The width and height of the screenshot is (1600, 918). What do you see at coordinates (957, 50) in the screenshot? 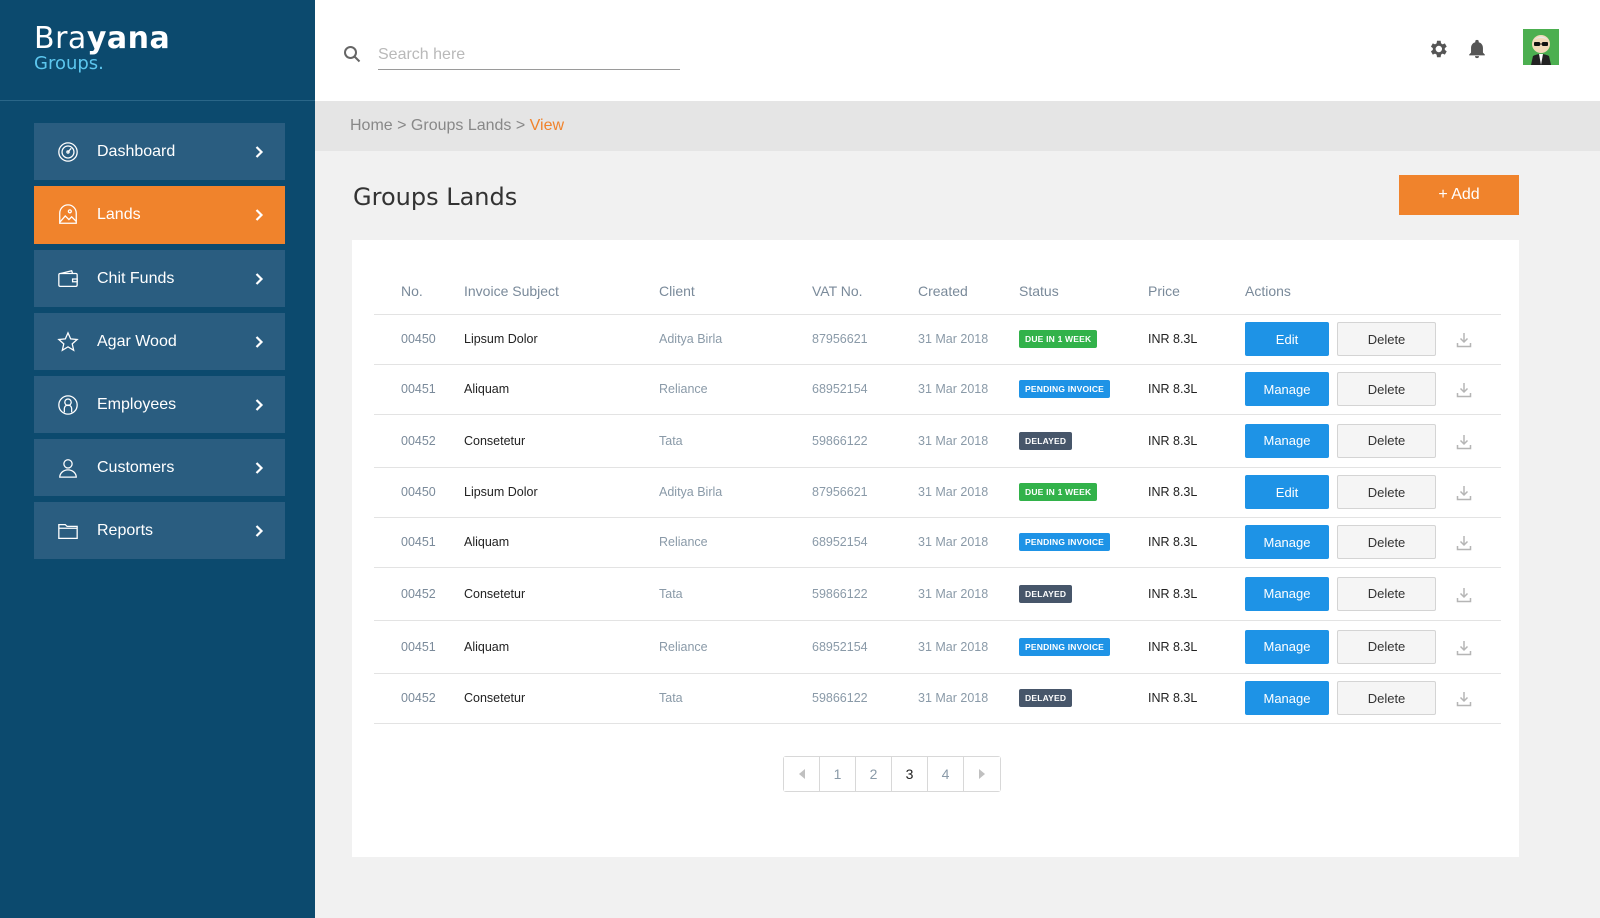
I see `top-header` at bounding box center [957, 50].